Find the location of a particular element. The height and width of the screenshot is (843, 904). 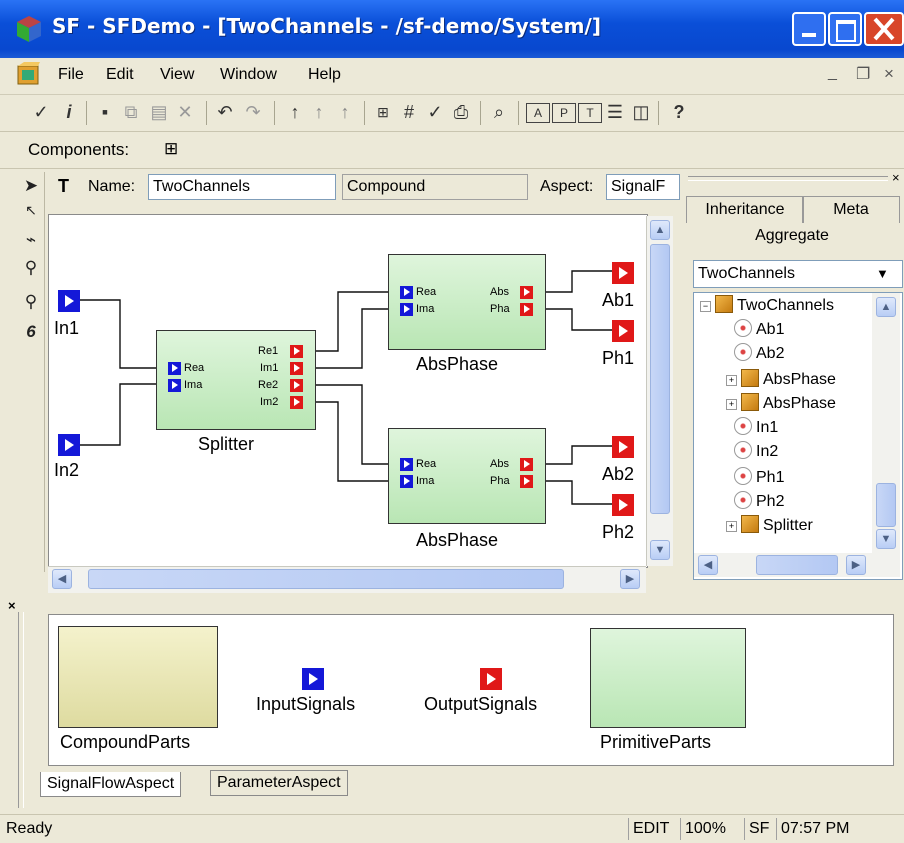

absphase2-port-abs-label: Abs is located at coordinates (499, 464).